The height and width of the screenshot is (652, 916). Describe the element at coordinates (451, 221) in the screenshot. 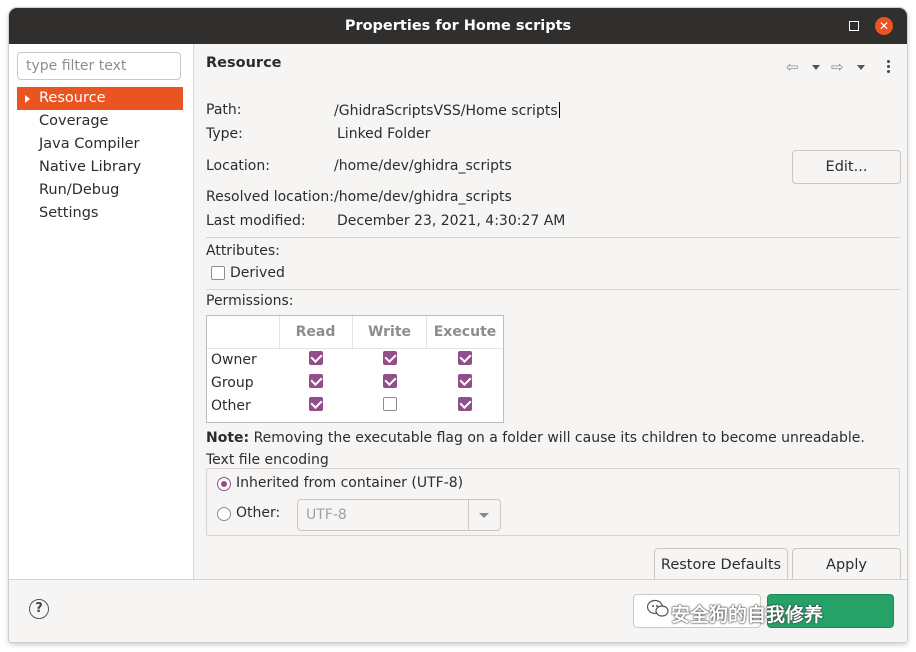

I see `last-modified-value: December 23, 2021, 4:30:27 AM` at that location.